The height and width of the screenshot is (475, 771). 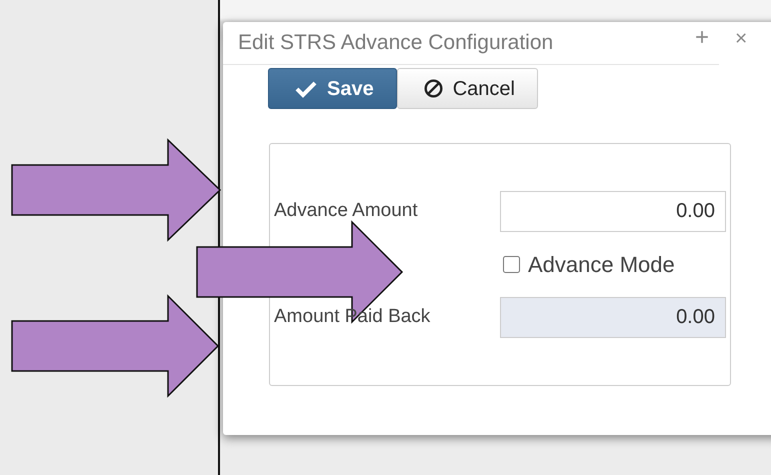 I want to click on save-button: Save, so click(x=332, y=88).